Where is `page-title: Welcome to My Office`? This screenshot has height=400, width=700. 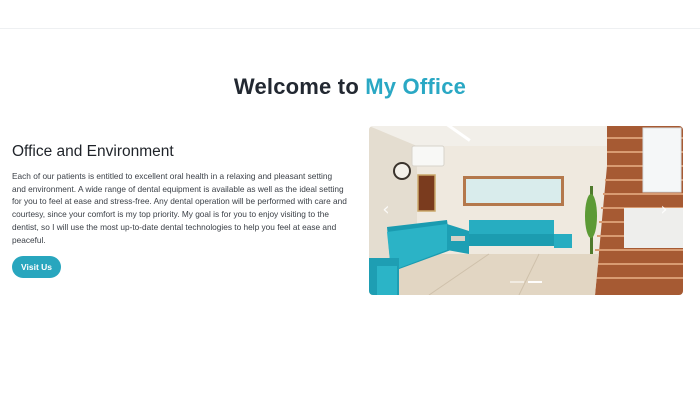 page-title: Welcome to My Office is located at coordinates (350, 87).